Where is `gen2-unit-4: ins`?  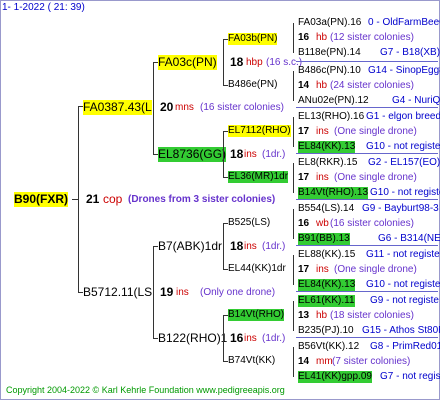
gen2-unit-4: ins is located at coordinates (250, 338).